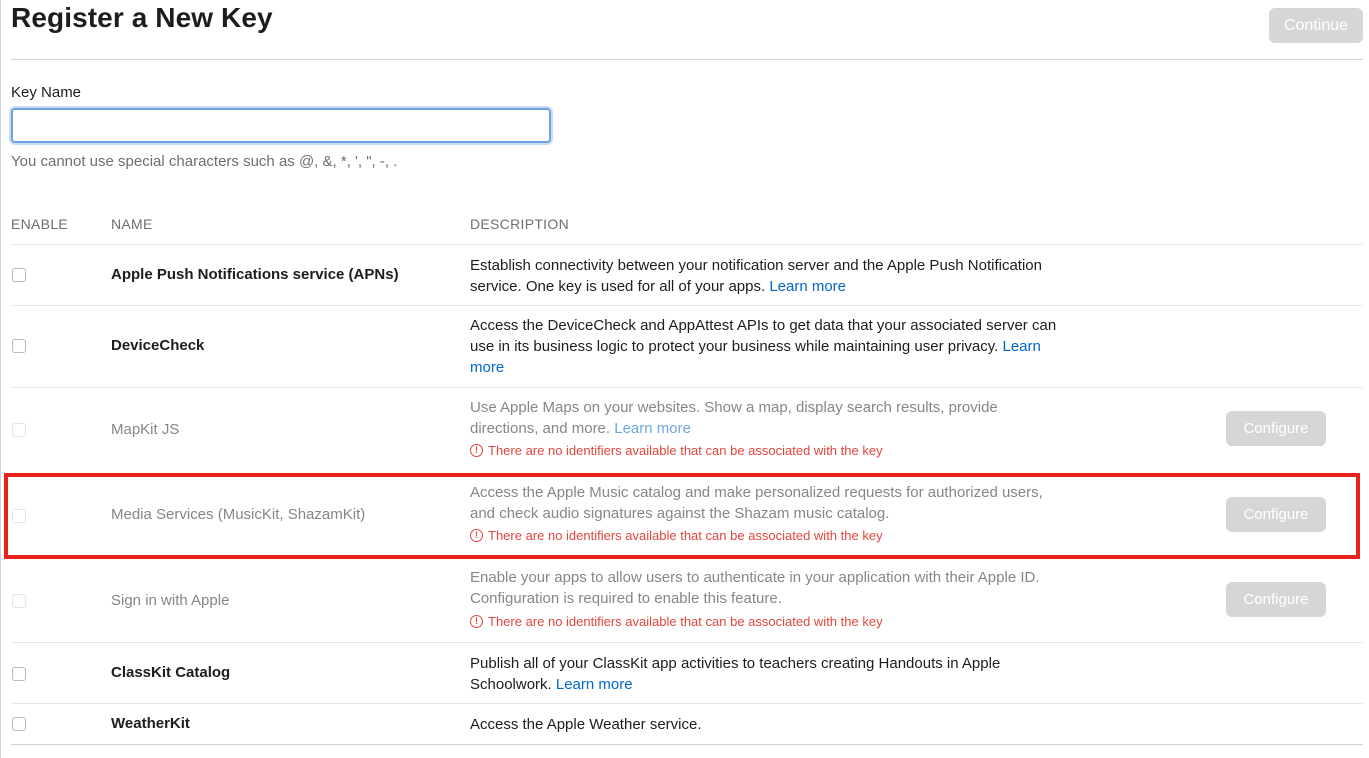 The height and width of the screenshot is (758, 1369). I want to click on continue-button: Continue, so click(1316, 25).